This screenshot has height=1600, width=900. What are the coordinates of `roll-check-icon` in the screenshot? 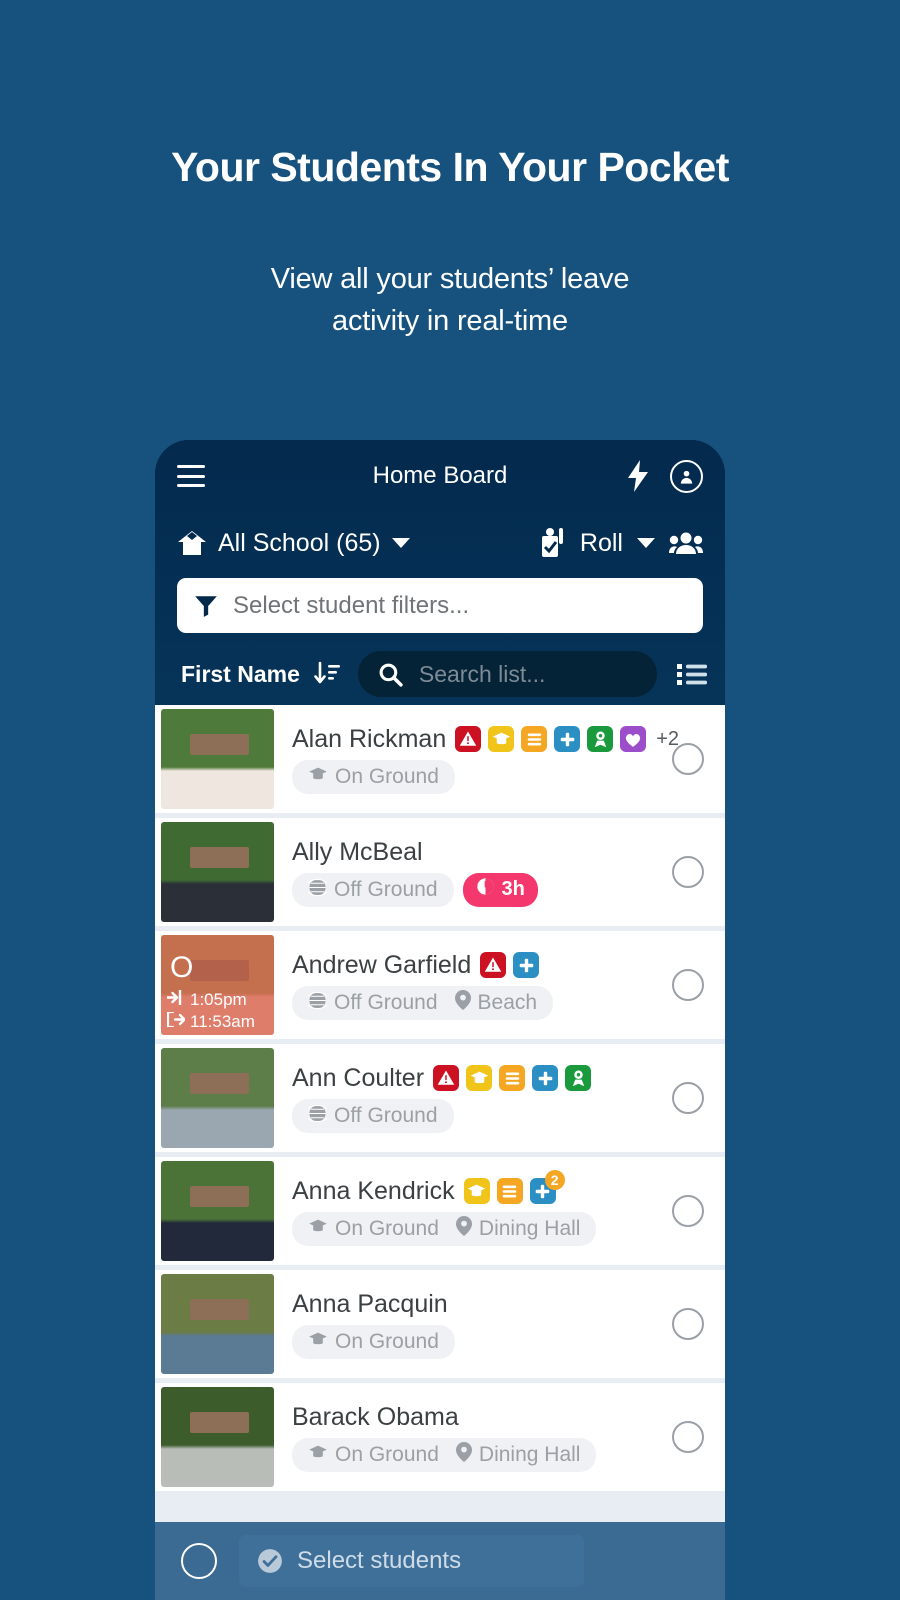 It's located at (553, 543).